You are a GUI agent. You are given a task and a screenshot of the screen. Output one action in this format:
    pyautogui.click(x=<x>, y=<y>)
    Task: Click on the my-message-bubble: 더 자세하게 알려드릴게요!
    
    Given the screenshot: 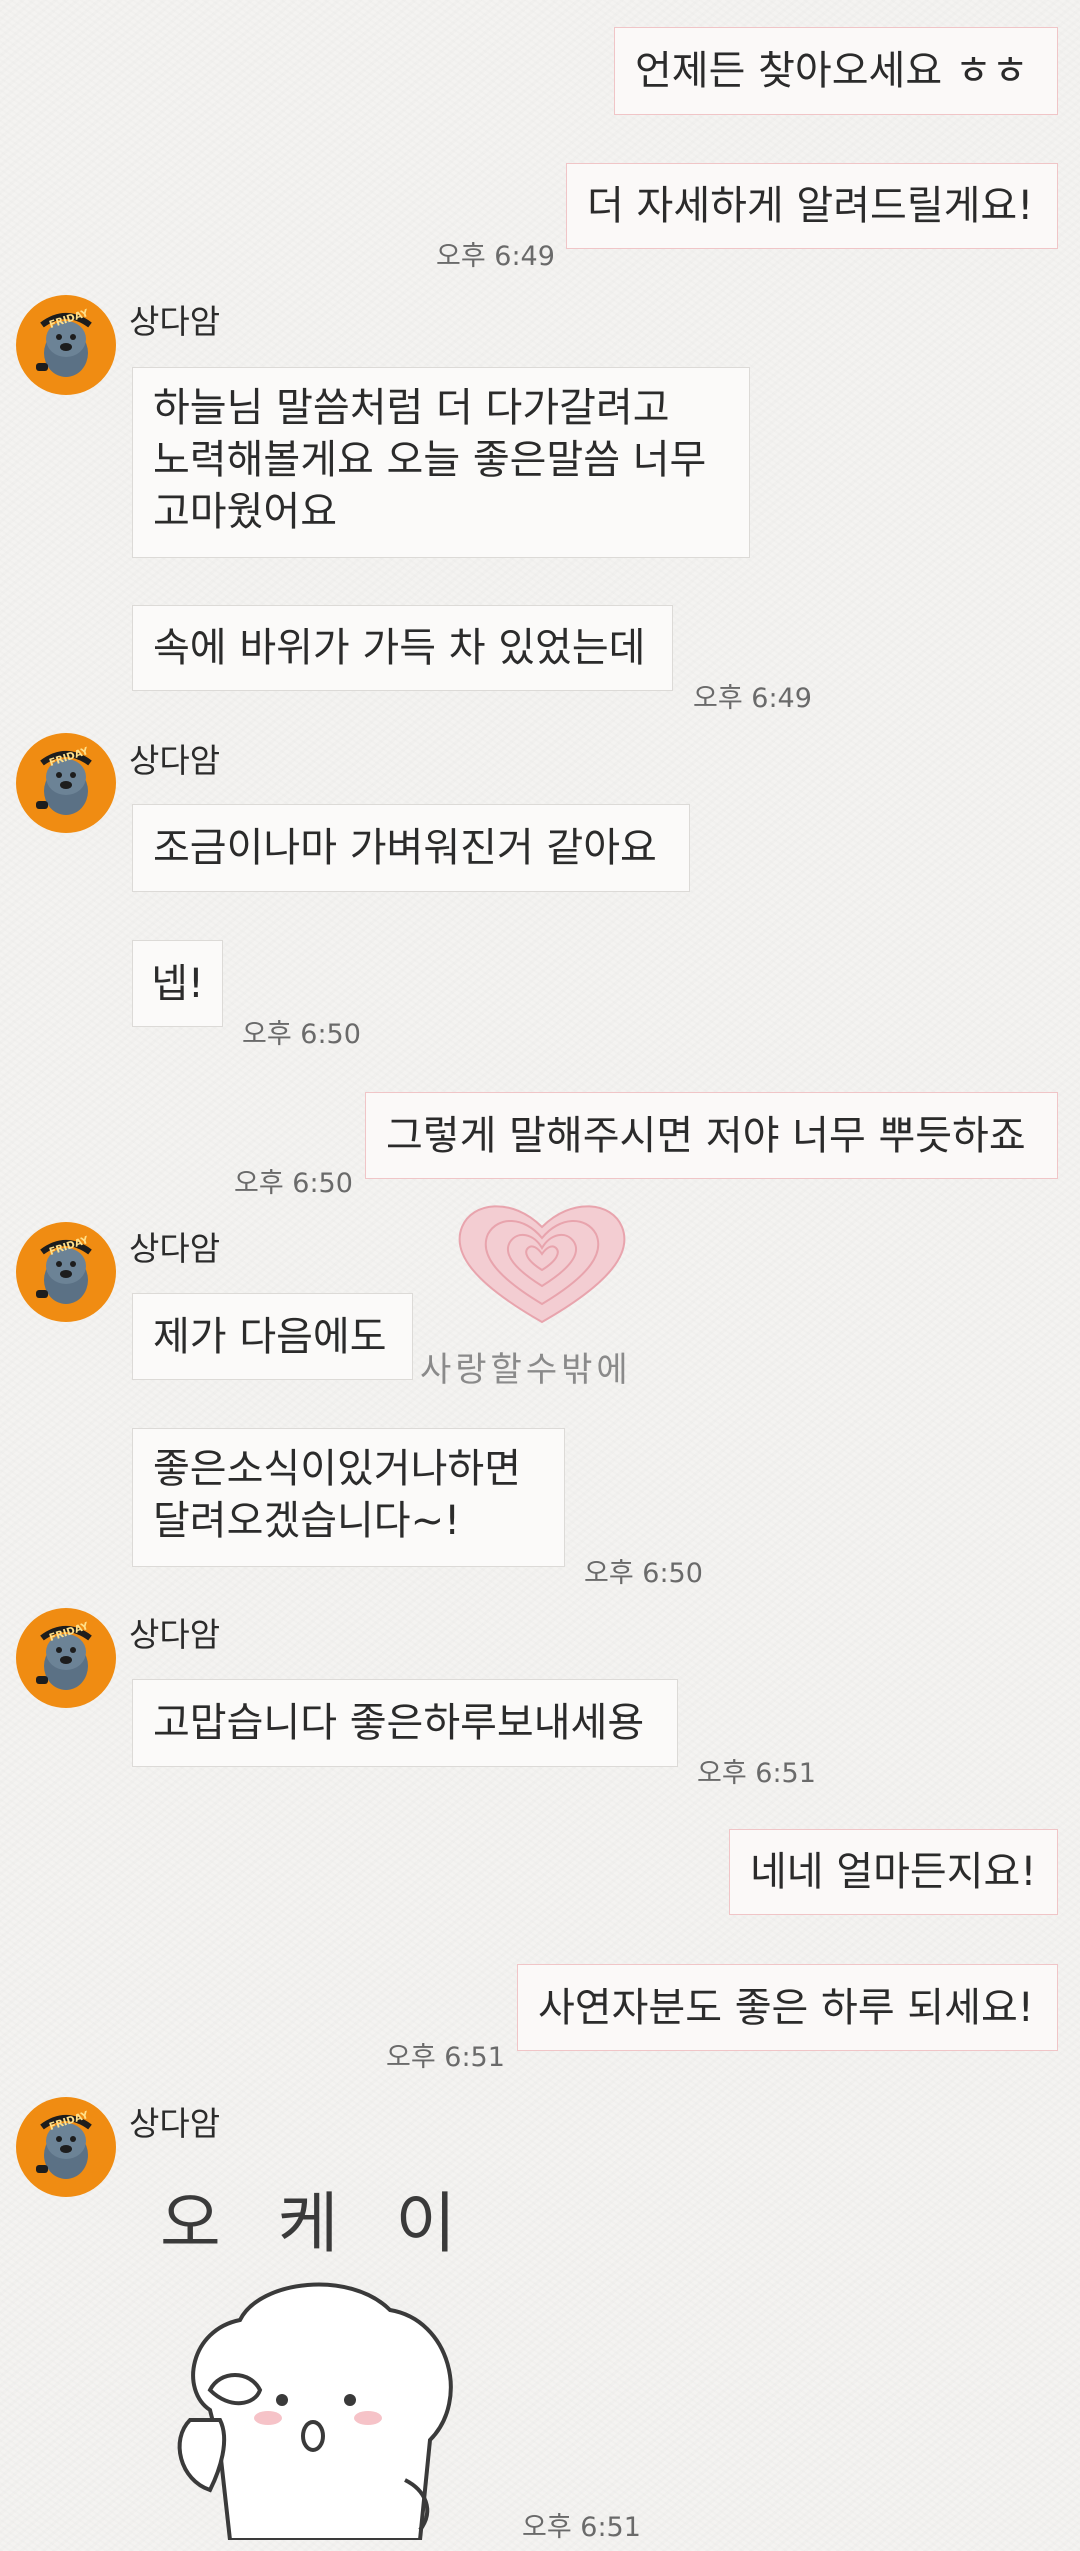 What is the action you would take?
    pyautogui.click(x=812, y=206)
    